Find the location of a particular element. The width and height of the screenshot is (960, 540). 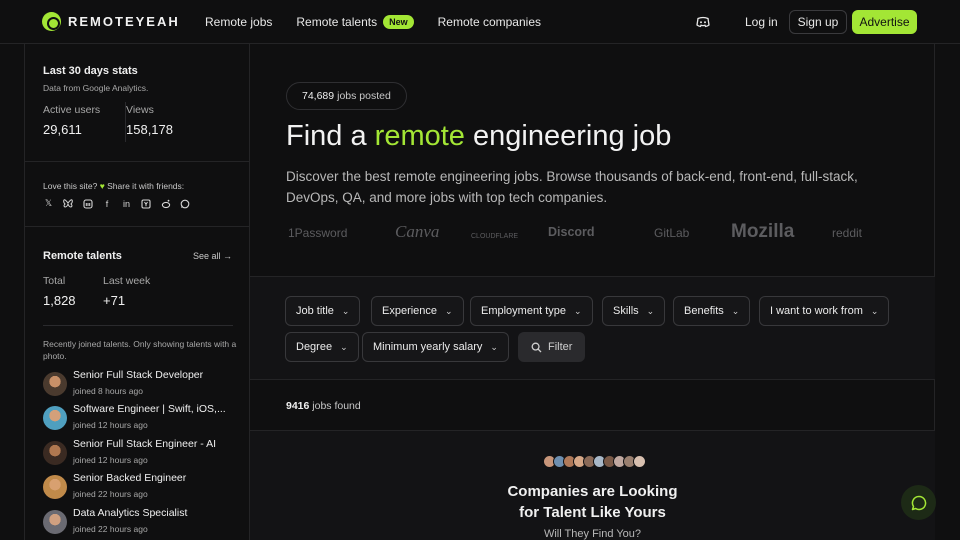

active-users-value: 29,611 is located at coordinates (62, 129).